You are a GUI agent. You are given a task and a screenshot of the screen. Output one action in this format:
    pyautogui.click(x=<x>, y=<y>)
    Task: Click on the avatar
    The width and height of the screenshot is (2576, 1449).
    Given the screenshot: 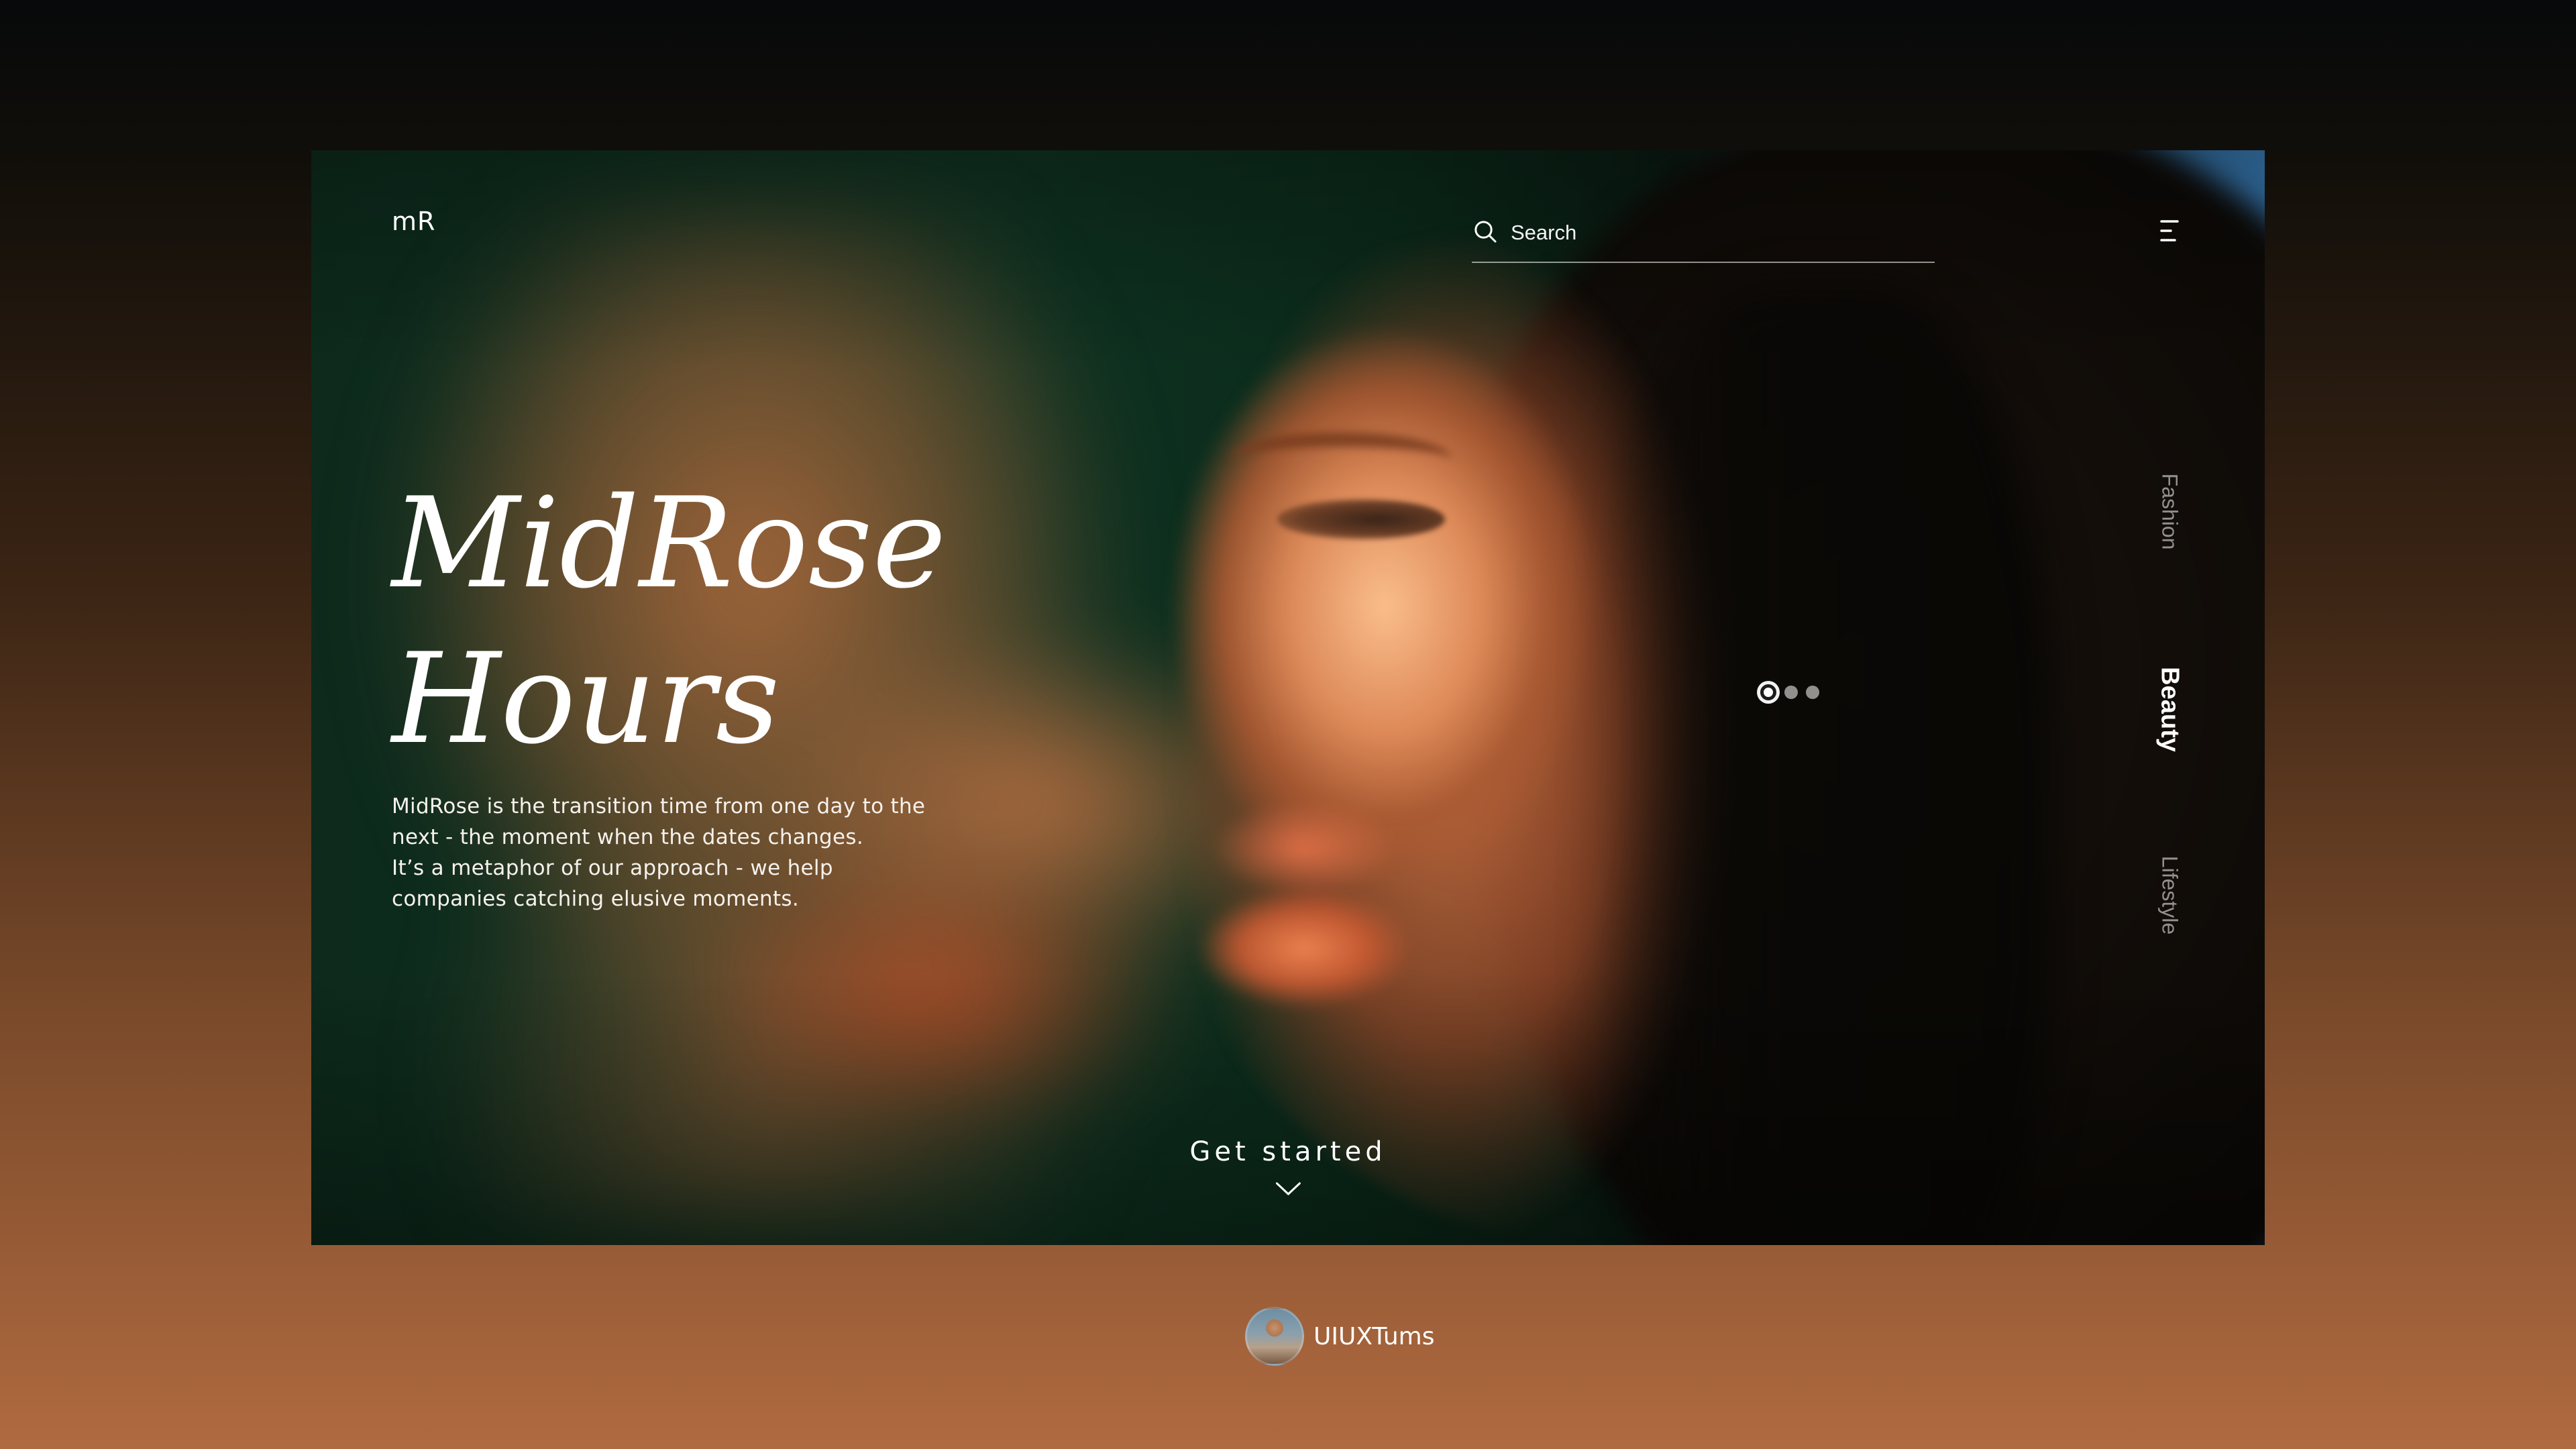 What is the action you would take?
    pyautogui.click(x=1274, y=1336)
    